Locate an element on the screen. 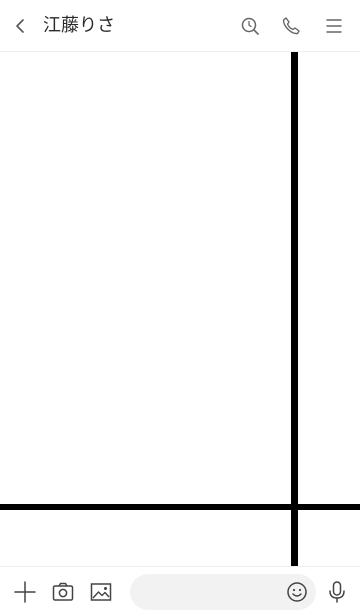 This screenshot has width=360, height=616. message-input is located at coordinates (212, 592).